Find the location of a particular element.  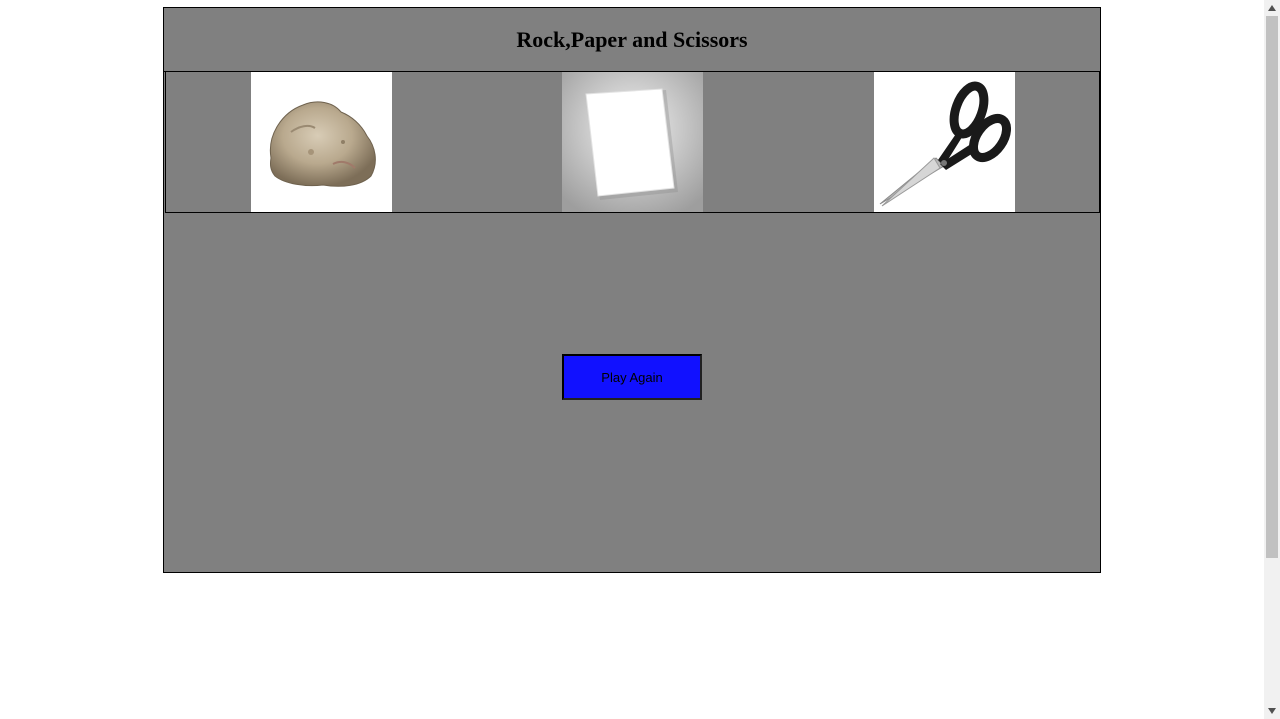

scissors-icon is located at coordinates (945, 144).